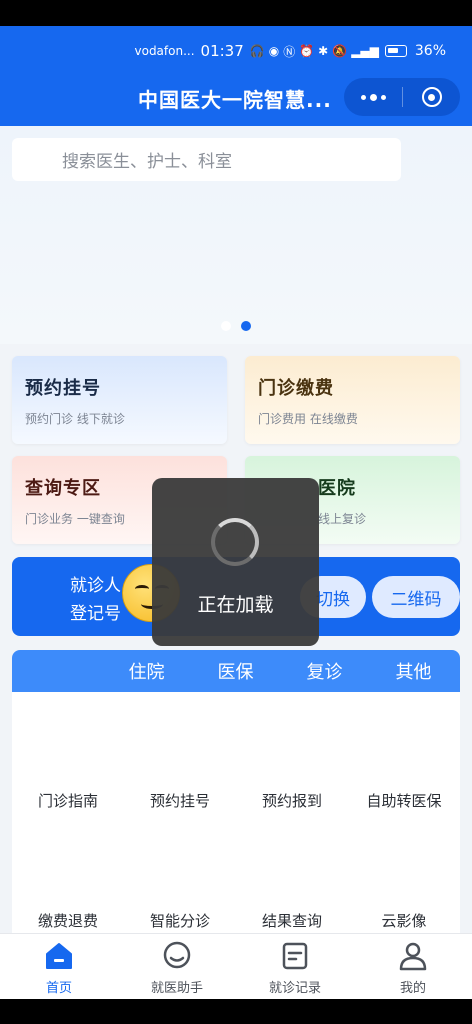  Describe the element at coordinates (68, 920) in the screenshot. I see `grid-item-refund: 缴费退费` at that location.